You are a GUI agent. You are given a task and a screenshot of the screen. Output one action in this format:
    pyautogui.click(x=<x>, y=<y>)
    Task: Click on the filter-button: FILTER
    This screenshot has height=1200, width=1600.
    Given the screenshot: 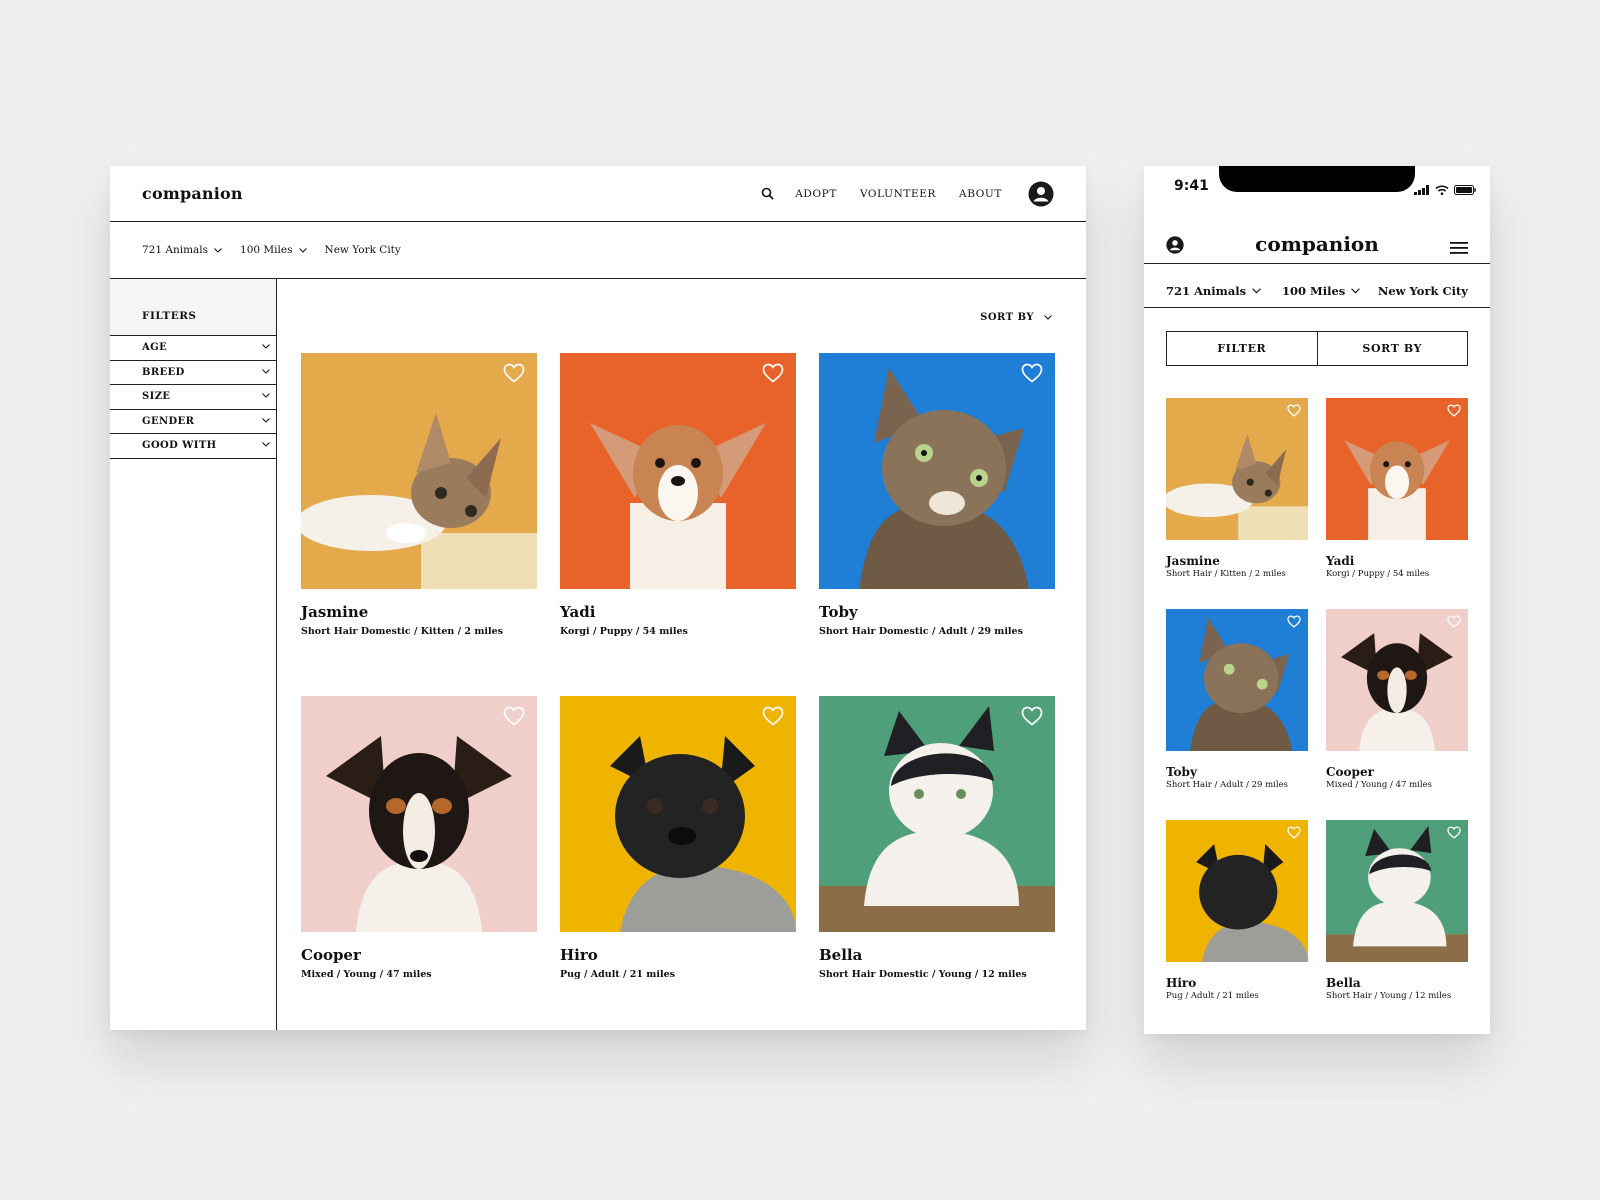 What is the action you would take?
    pyautogui.click(x=1242, y=348)
    